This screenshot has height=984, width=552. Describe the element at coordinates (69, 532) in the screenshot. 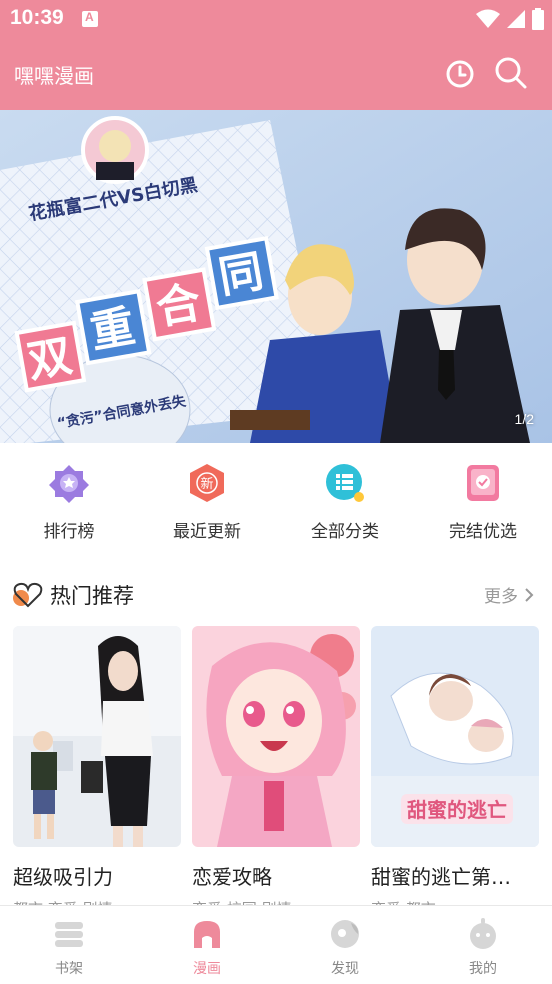

I see `quick-label: 排行榜` at that location.